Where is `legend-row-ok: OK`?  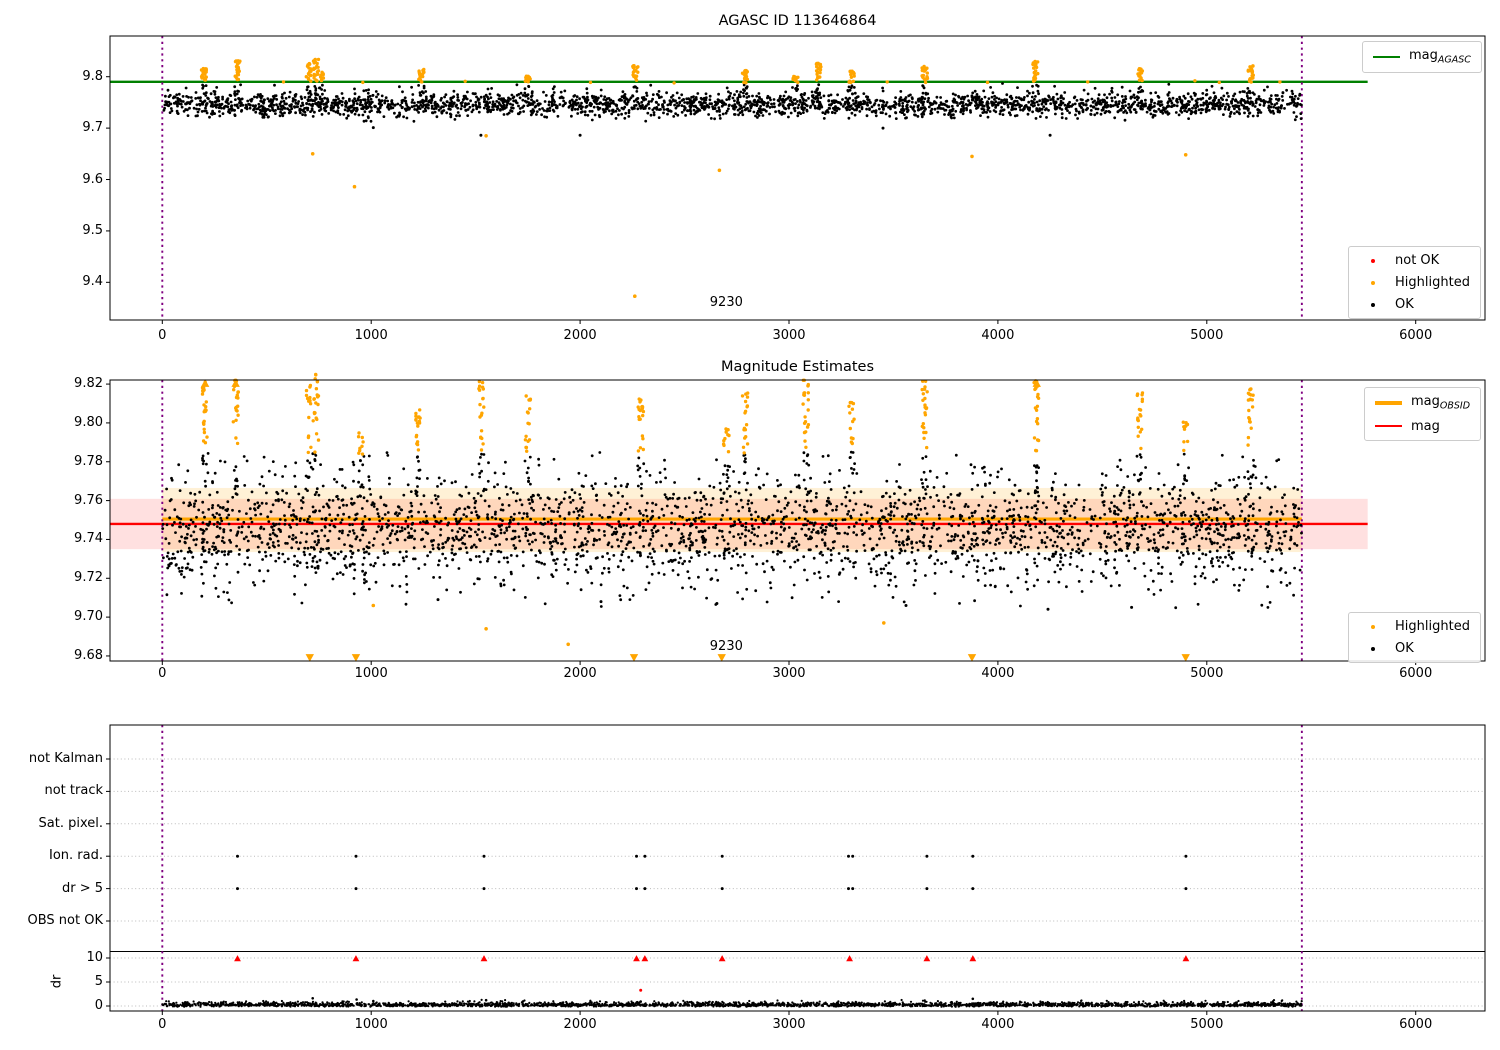
legend-row-ok: OK is located at coordinates (1414, 304).